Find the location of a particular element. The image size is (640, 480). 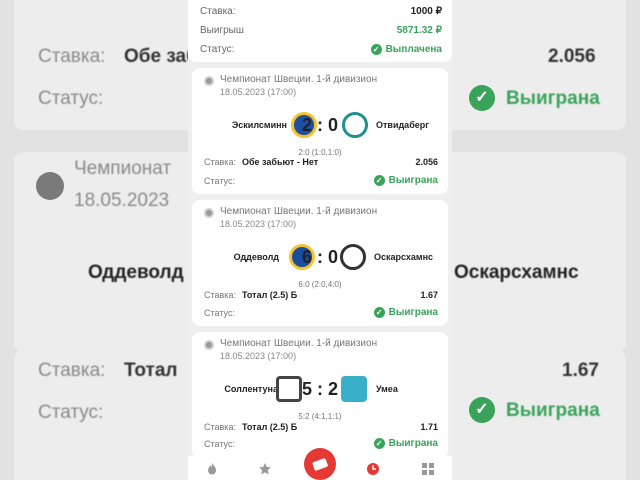

bg-stake-label-2: Ставка: is located at coordinates (72, 370).